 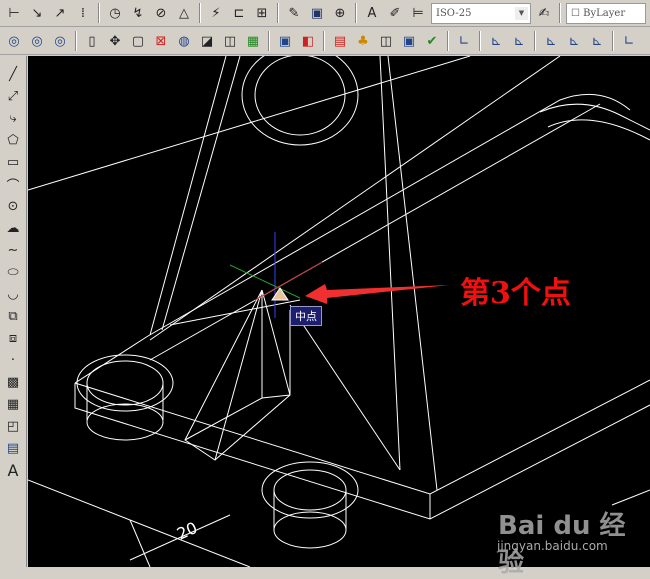 I want to click on annotation-label: 第3个点, so click(x=515, y=293).